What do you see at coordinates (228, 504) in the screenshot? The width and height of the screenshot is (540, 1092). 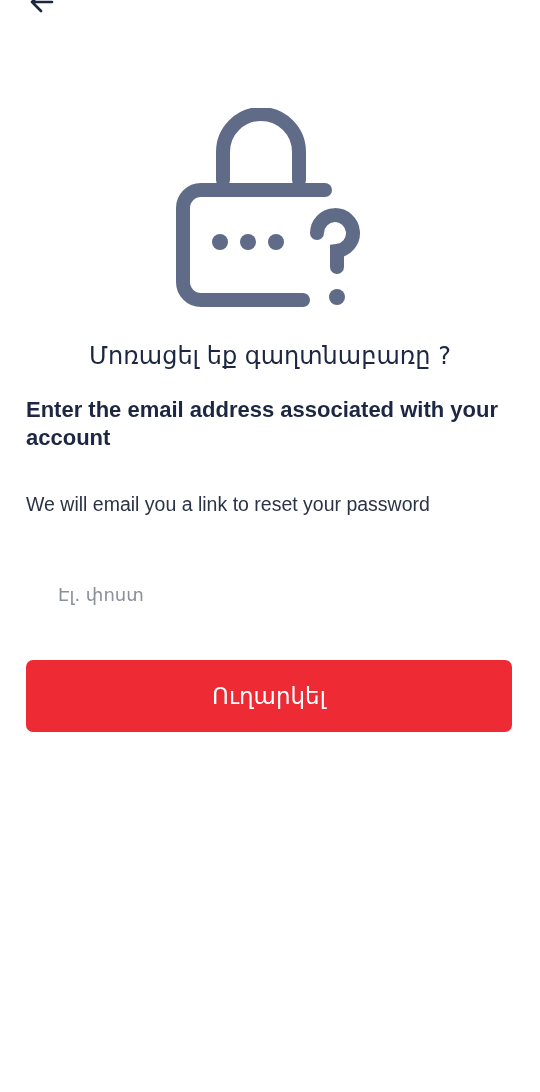 I see `description-text: We will email you a link to reset your password` at bounding box center [228, 504].